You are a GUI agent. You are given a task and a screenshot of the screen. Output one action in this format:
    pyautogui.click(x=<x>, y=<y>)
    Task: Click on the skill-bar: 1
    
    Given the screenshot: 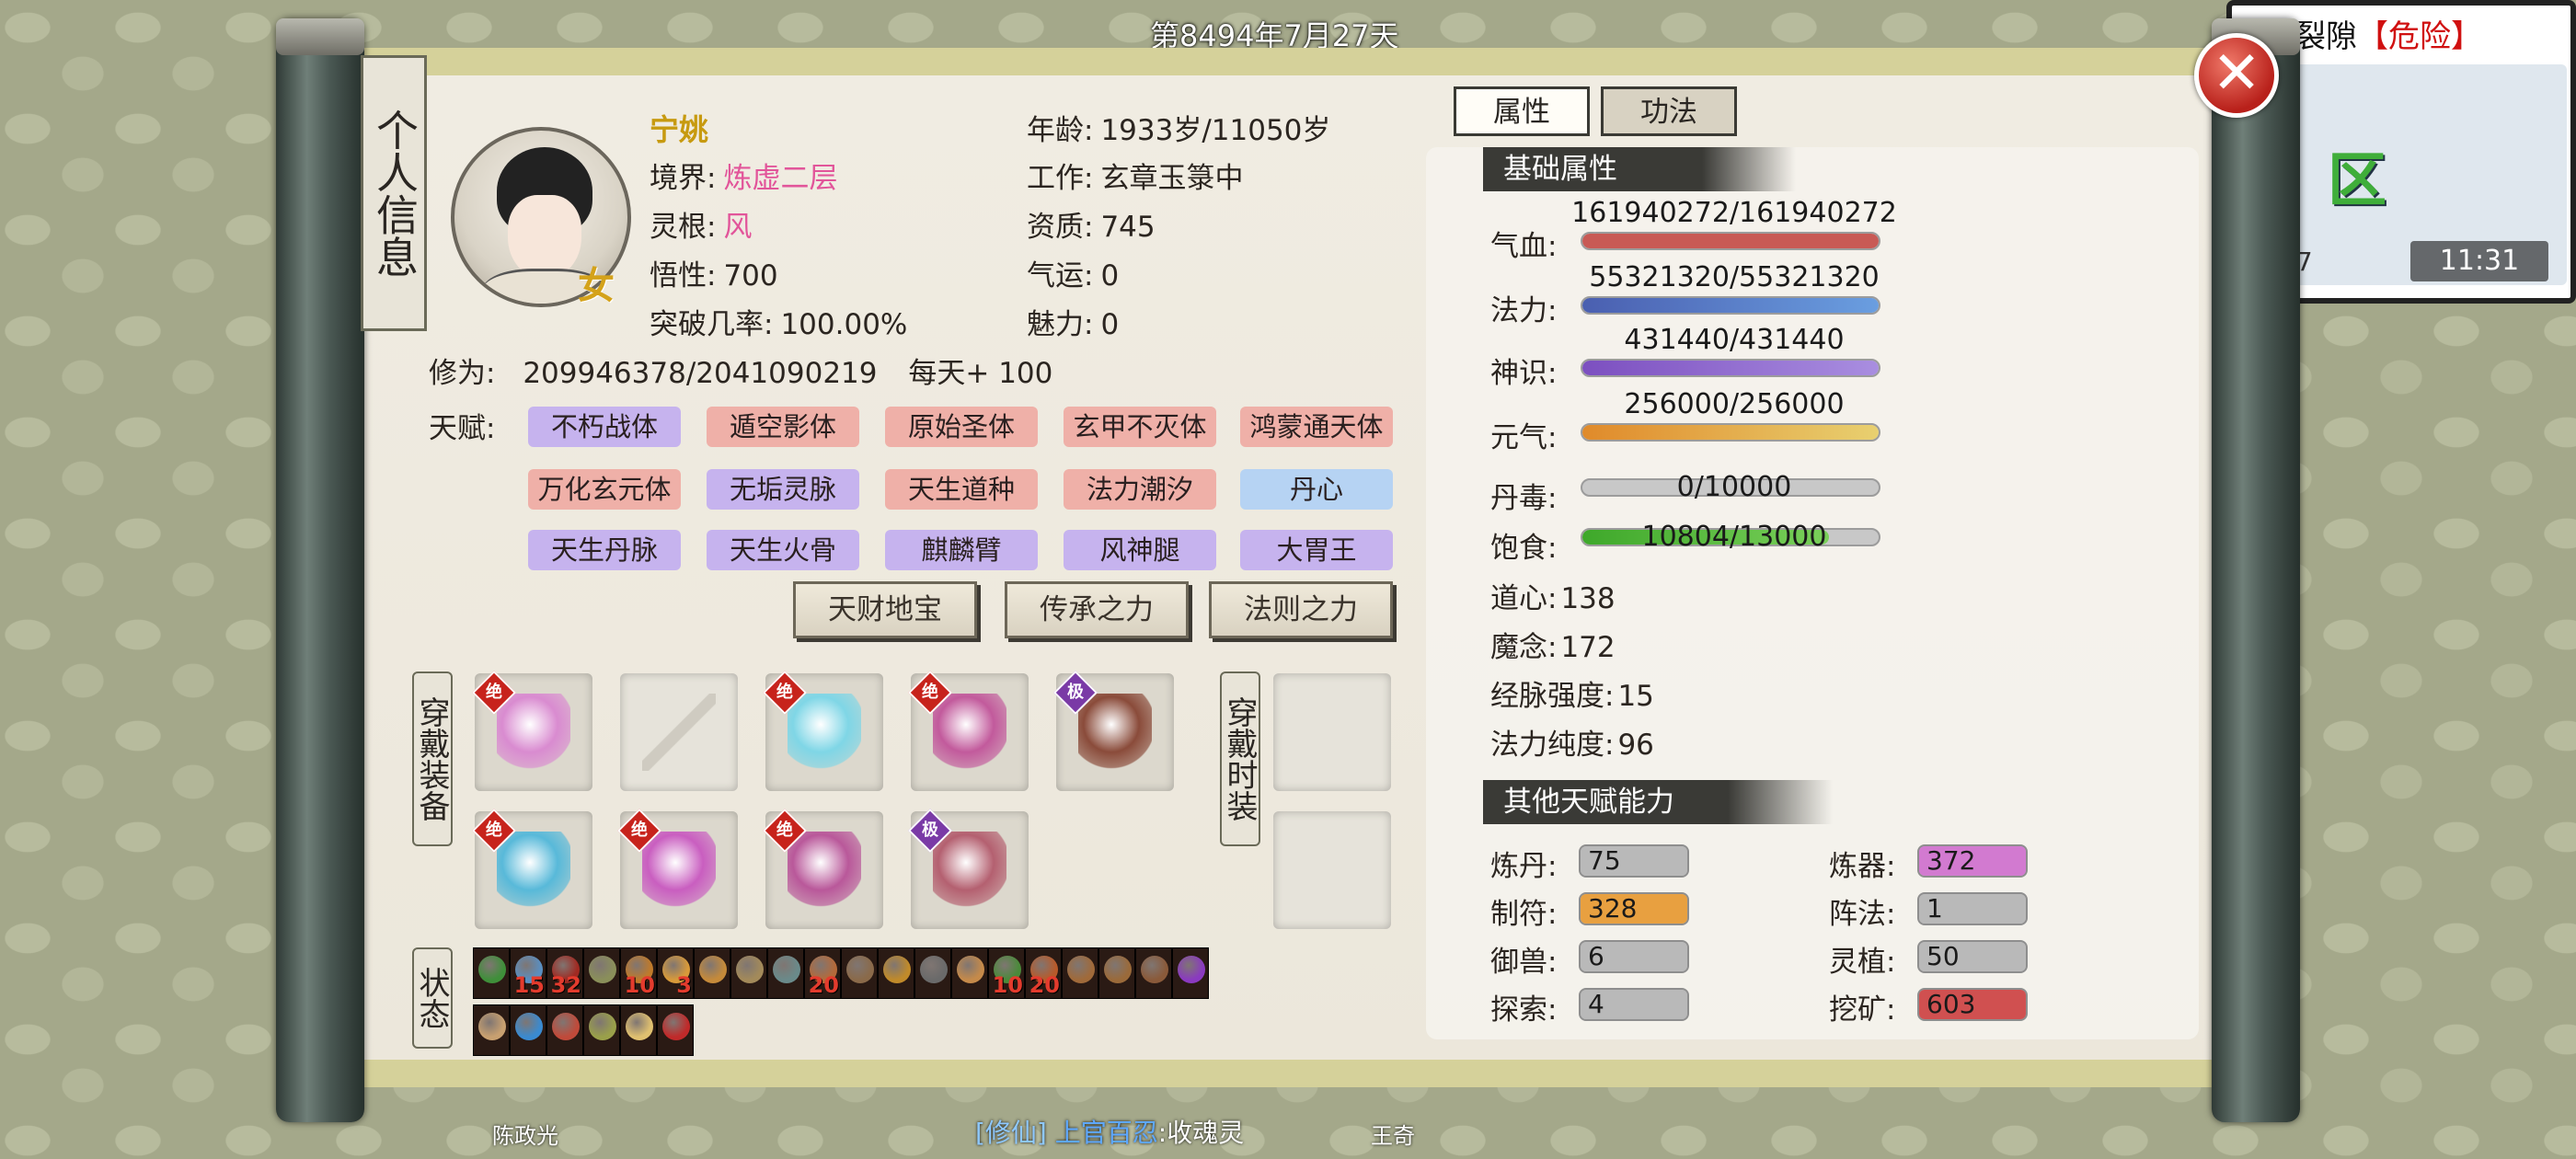 What is the action you would take?
    pyautogui.click(x=1972, y=908)
    